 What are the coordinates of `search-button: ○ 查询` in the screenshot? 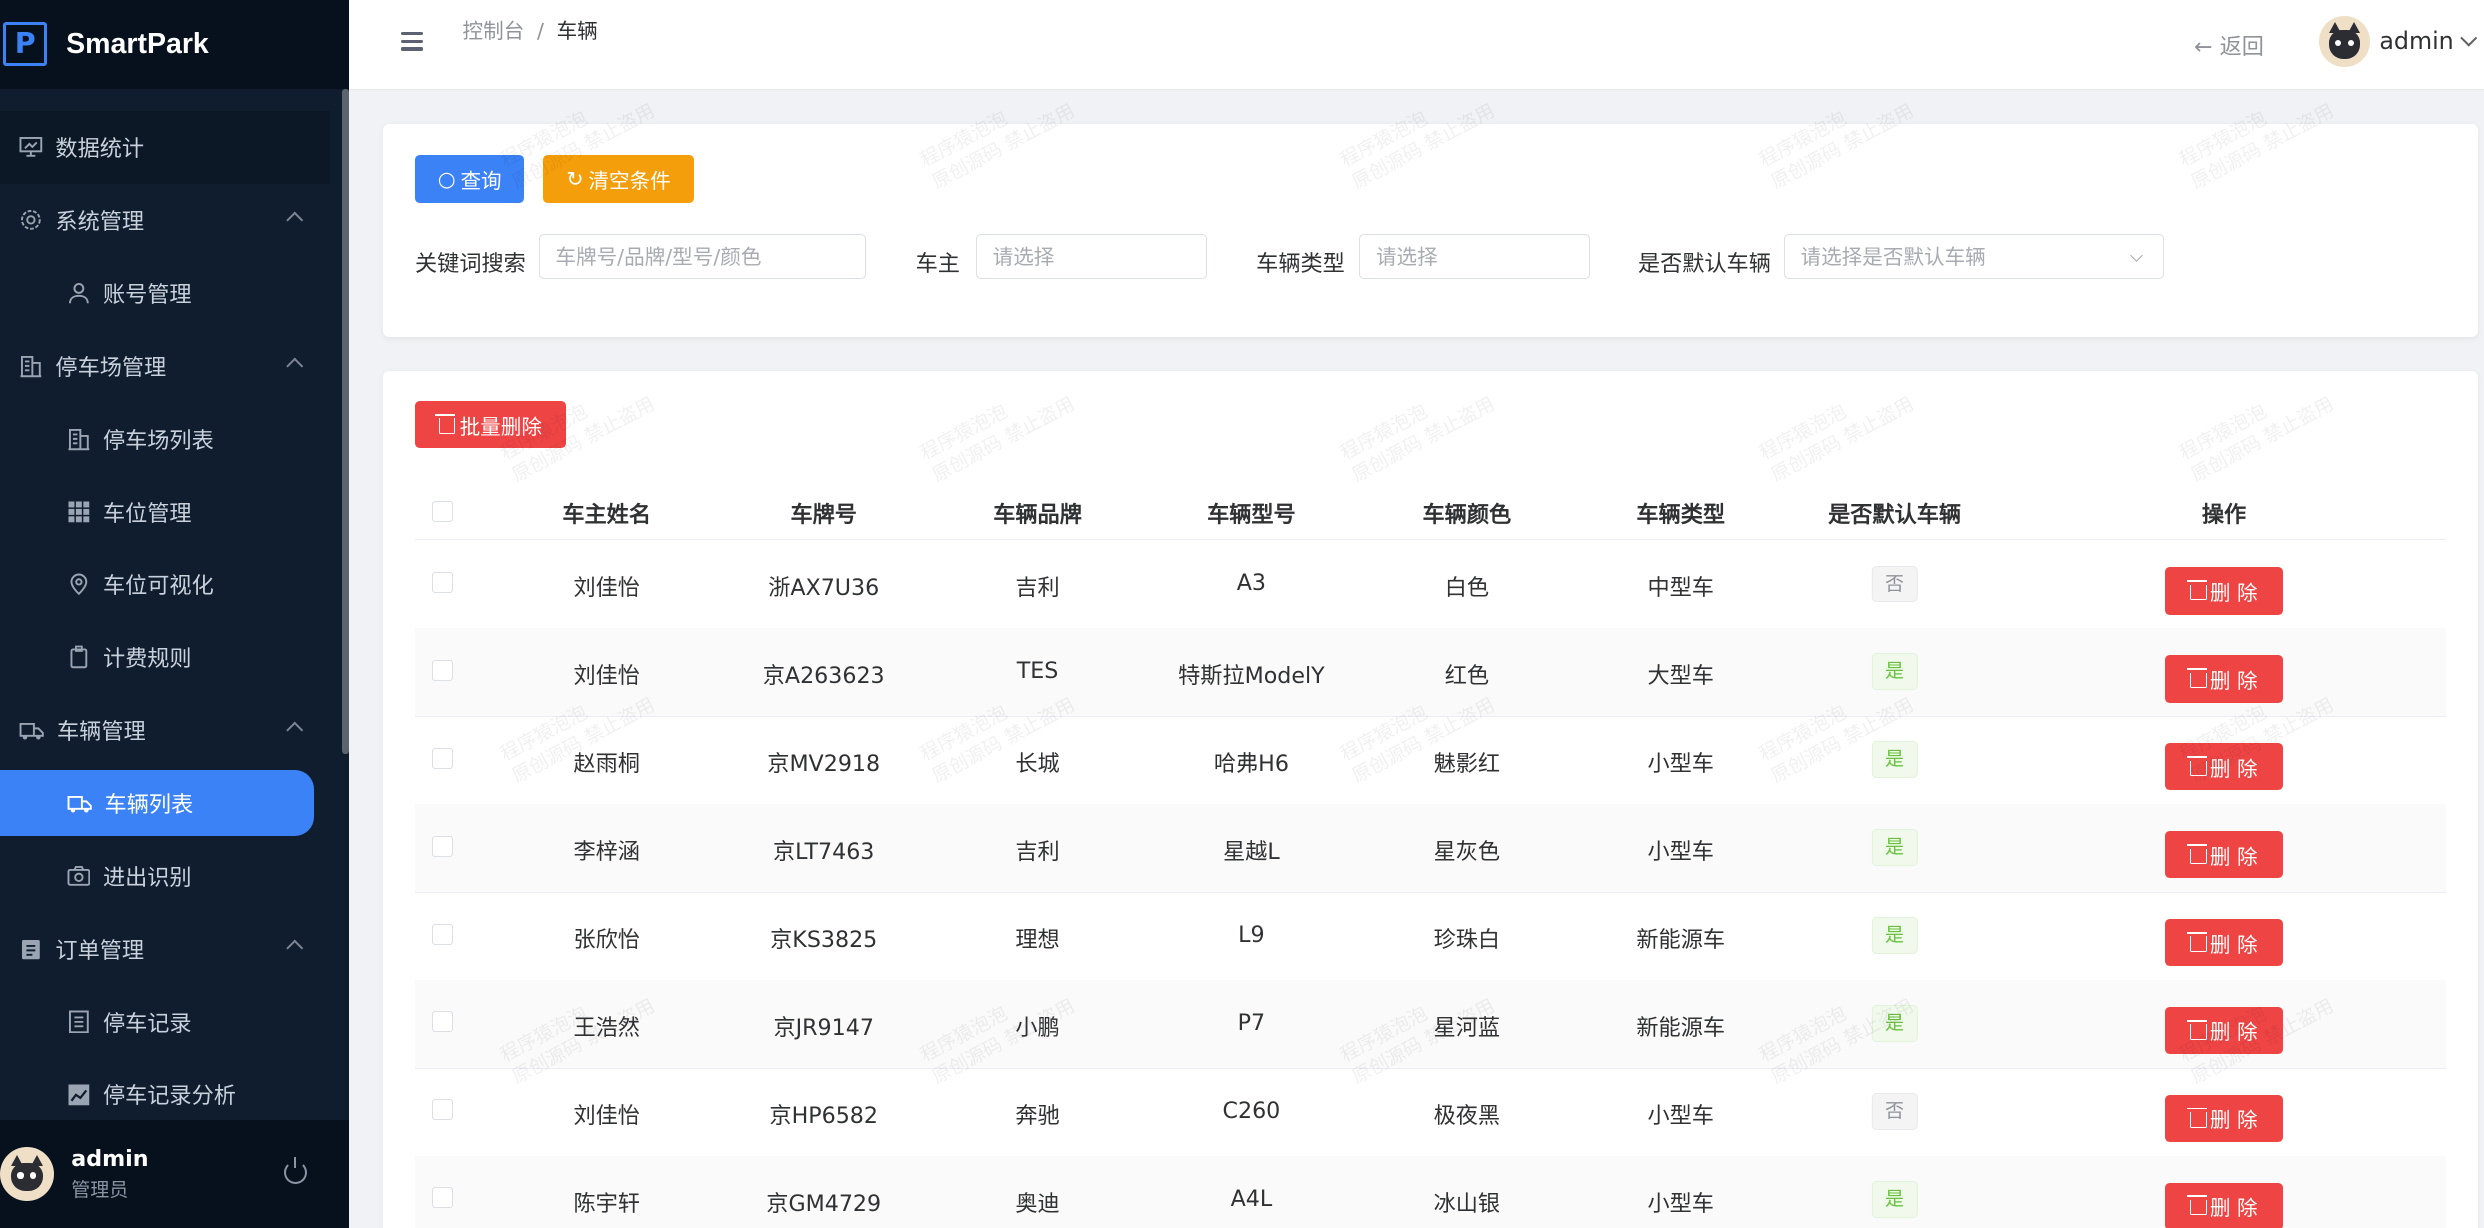 It's located at (470, 179).